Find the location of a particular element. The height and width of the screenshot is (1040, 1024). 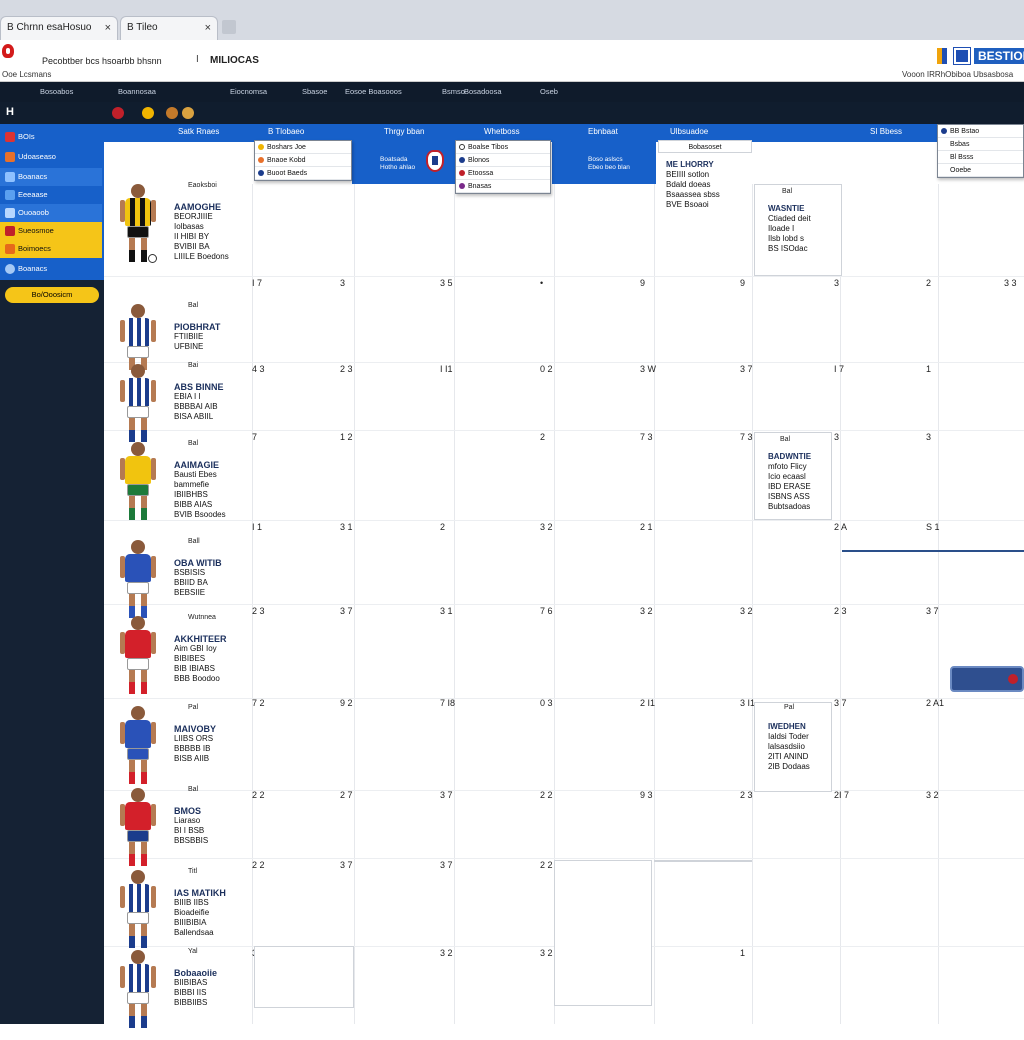

site-logo-icon is located at coordinates (8, 51).